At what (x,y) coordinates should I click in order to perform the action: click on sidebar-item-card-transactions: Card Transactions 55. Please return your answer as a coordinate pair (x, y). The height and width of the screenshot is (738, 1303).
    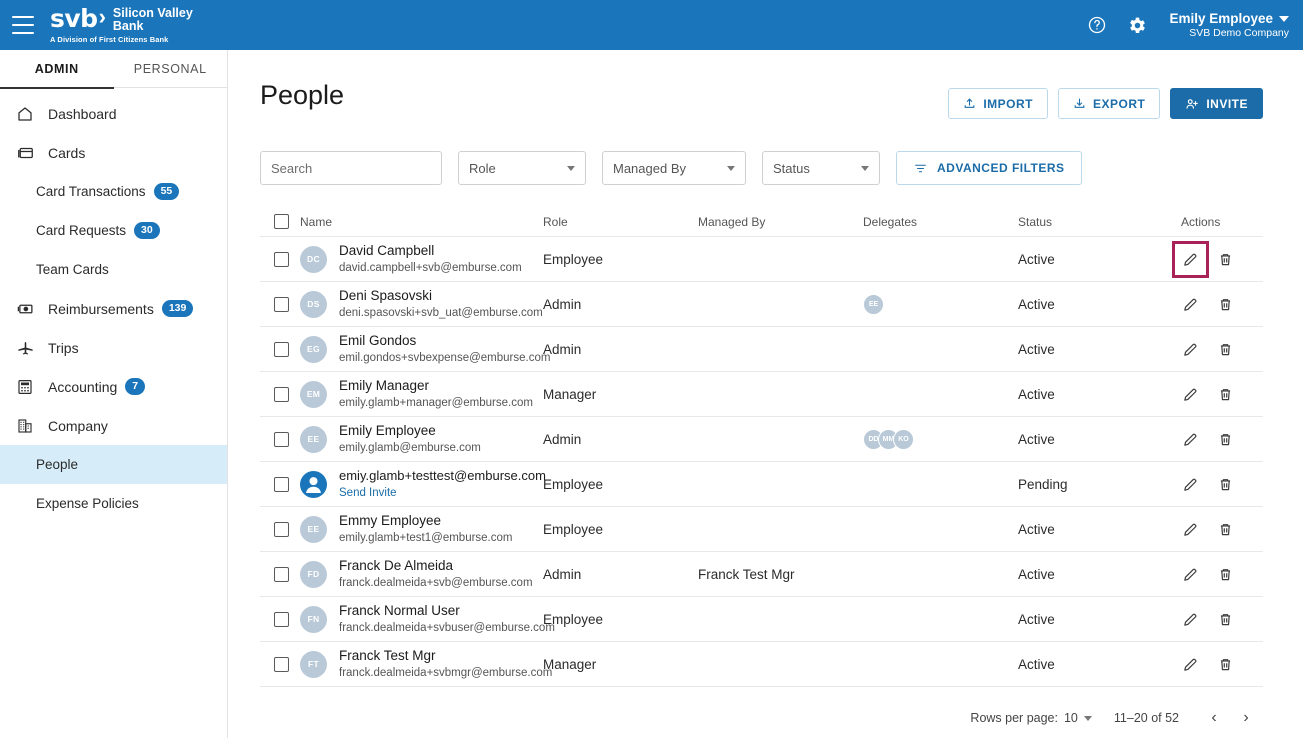
    Looking at the image, I should click on (113, 191).